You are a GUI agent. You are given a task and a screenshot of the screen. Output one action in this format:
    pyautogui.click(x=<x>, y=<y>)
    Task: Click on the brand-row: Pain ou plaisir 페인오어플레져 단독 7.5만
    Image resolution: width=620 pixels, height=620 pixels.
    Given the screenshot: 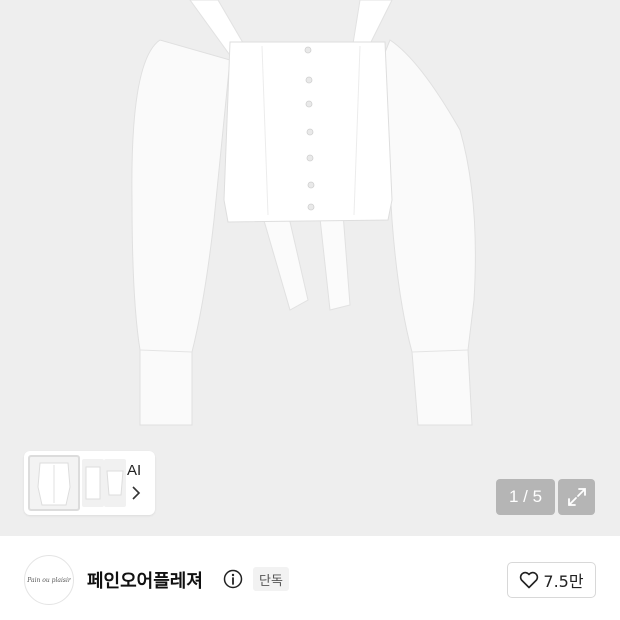 What is the action you would take?
    pyautogui.click(x=310, y=578)
    